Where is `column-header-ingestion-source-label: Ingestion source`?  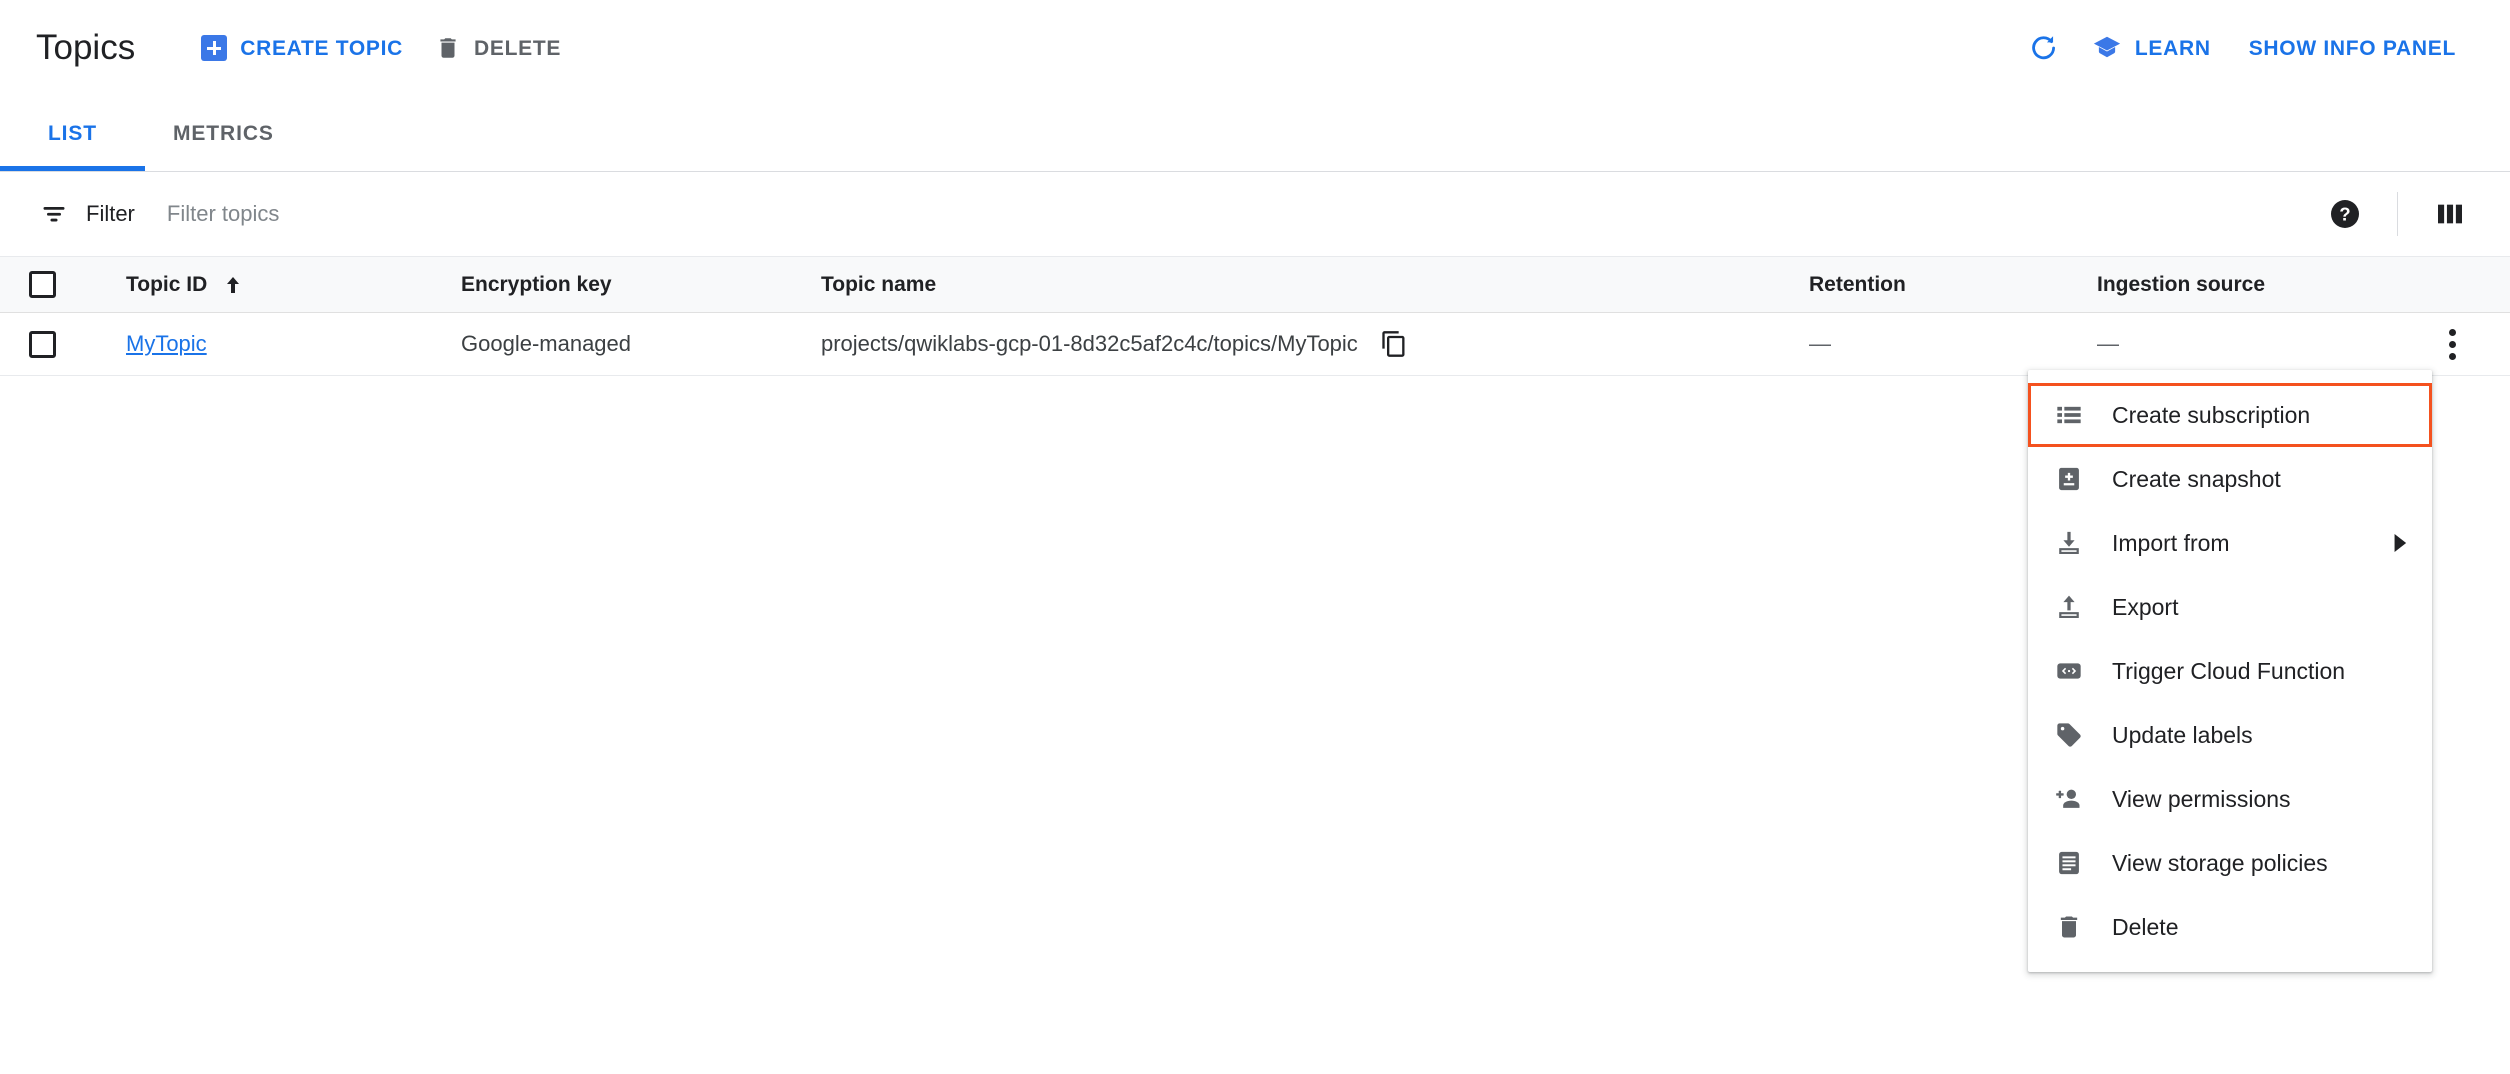
column-header-ingestion-source-label: Ingestion source is located at coordinates (2181, 284).